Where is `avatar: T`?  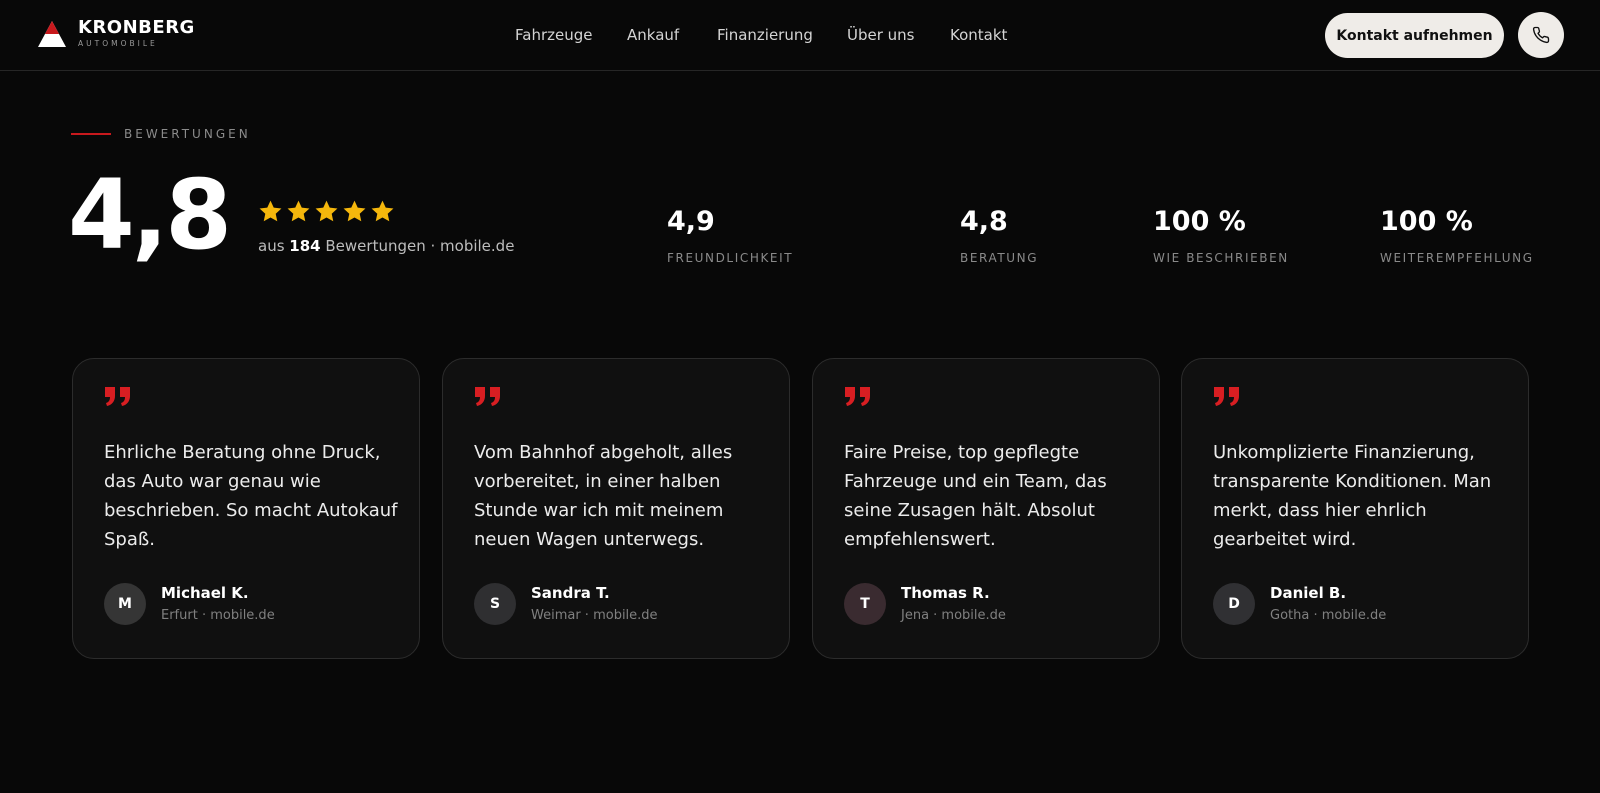
avatar: T is located at coordinates (865, 604).